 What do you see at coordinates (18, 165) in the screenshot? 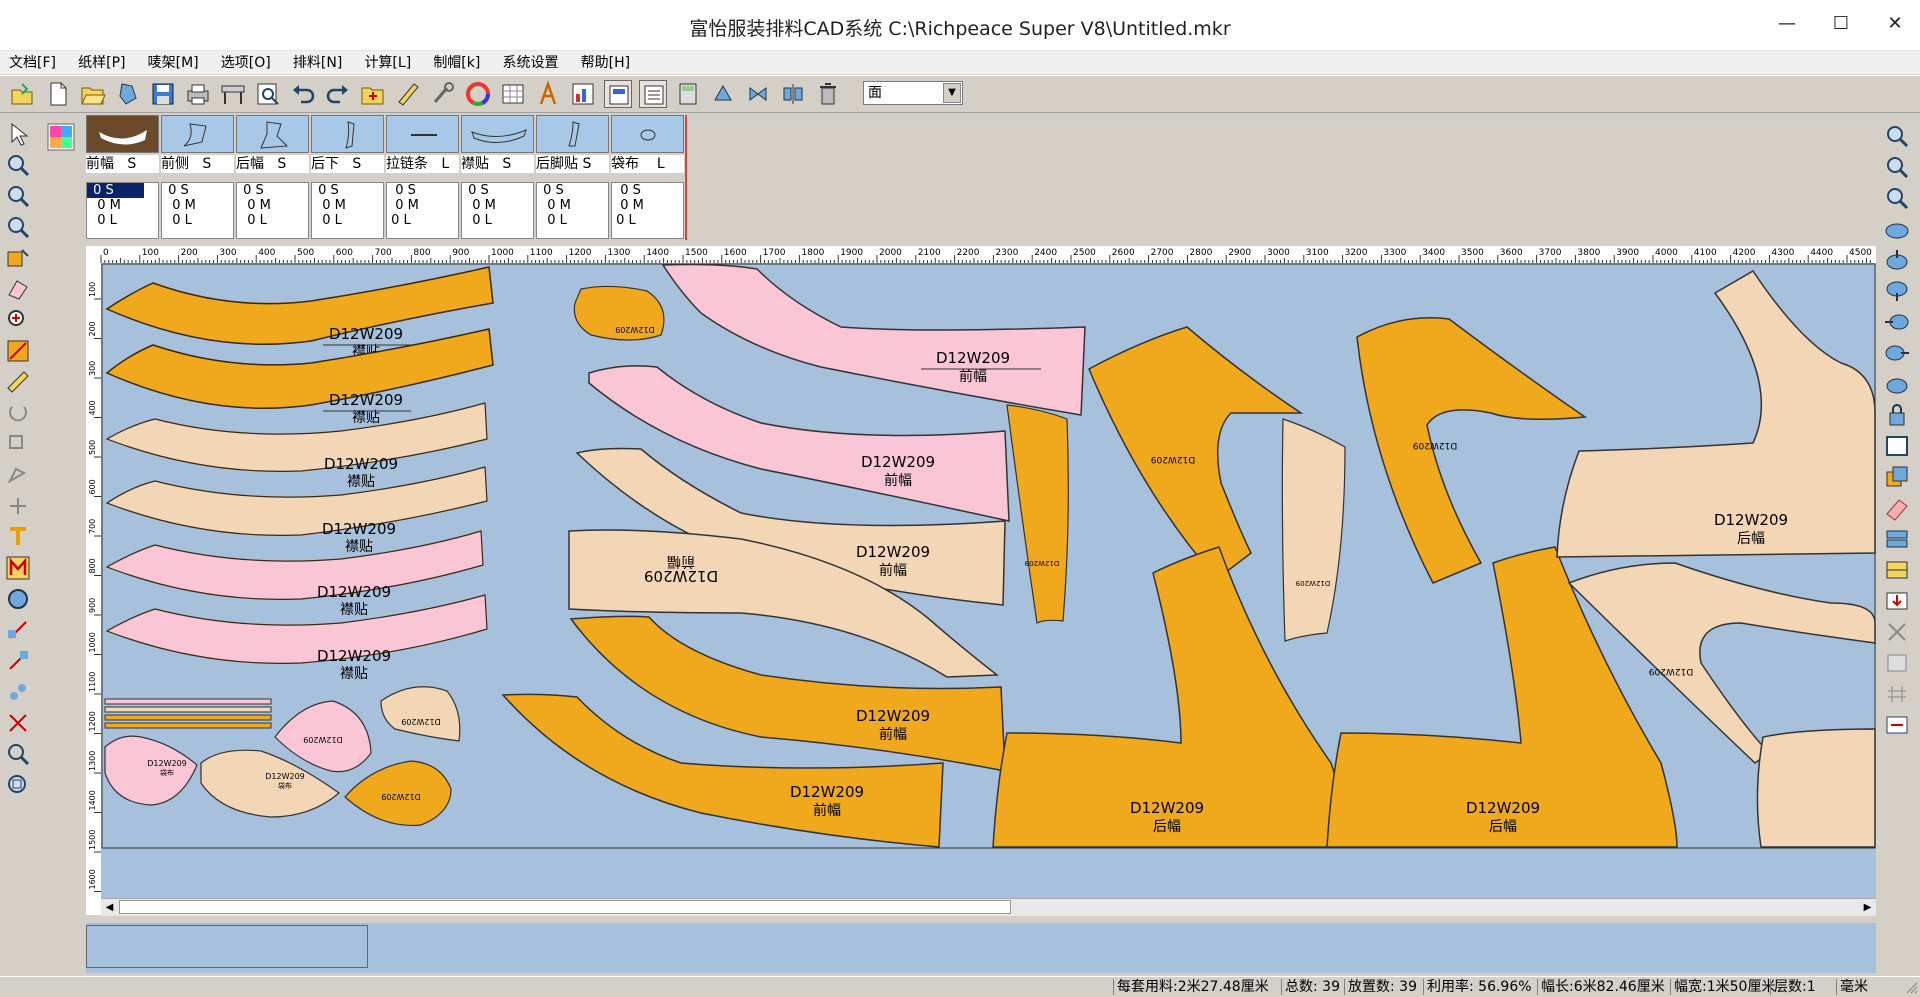
I see `zoom-window-icon` at bounding box center [18, 165].